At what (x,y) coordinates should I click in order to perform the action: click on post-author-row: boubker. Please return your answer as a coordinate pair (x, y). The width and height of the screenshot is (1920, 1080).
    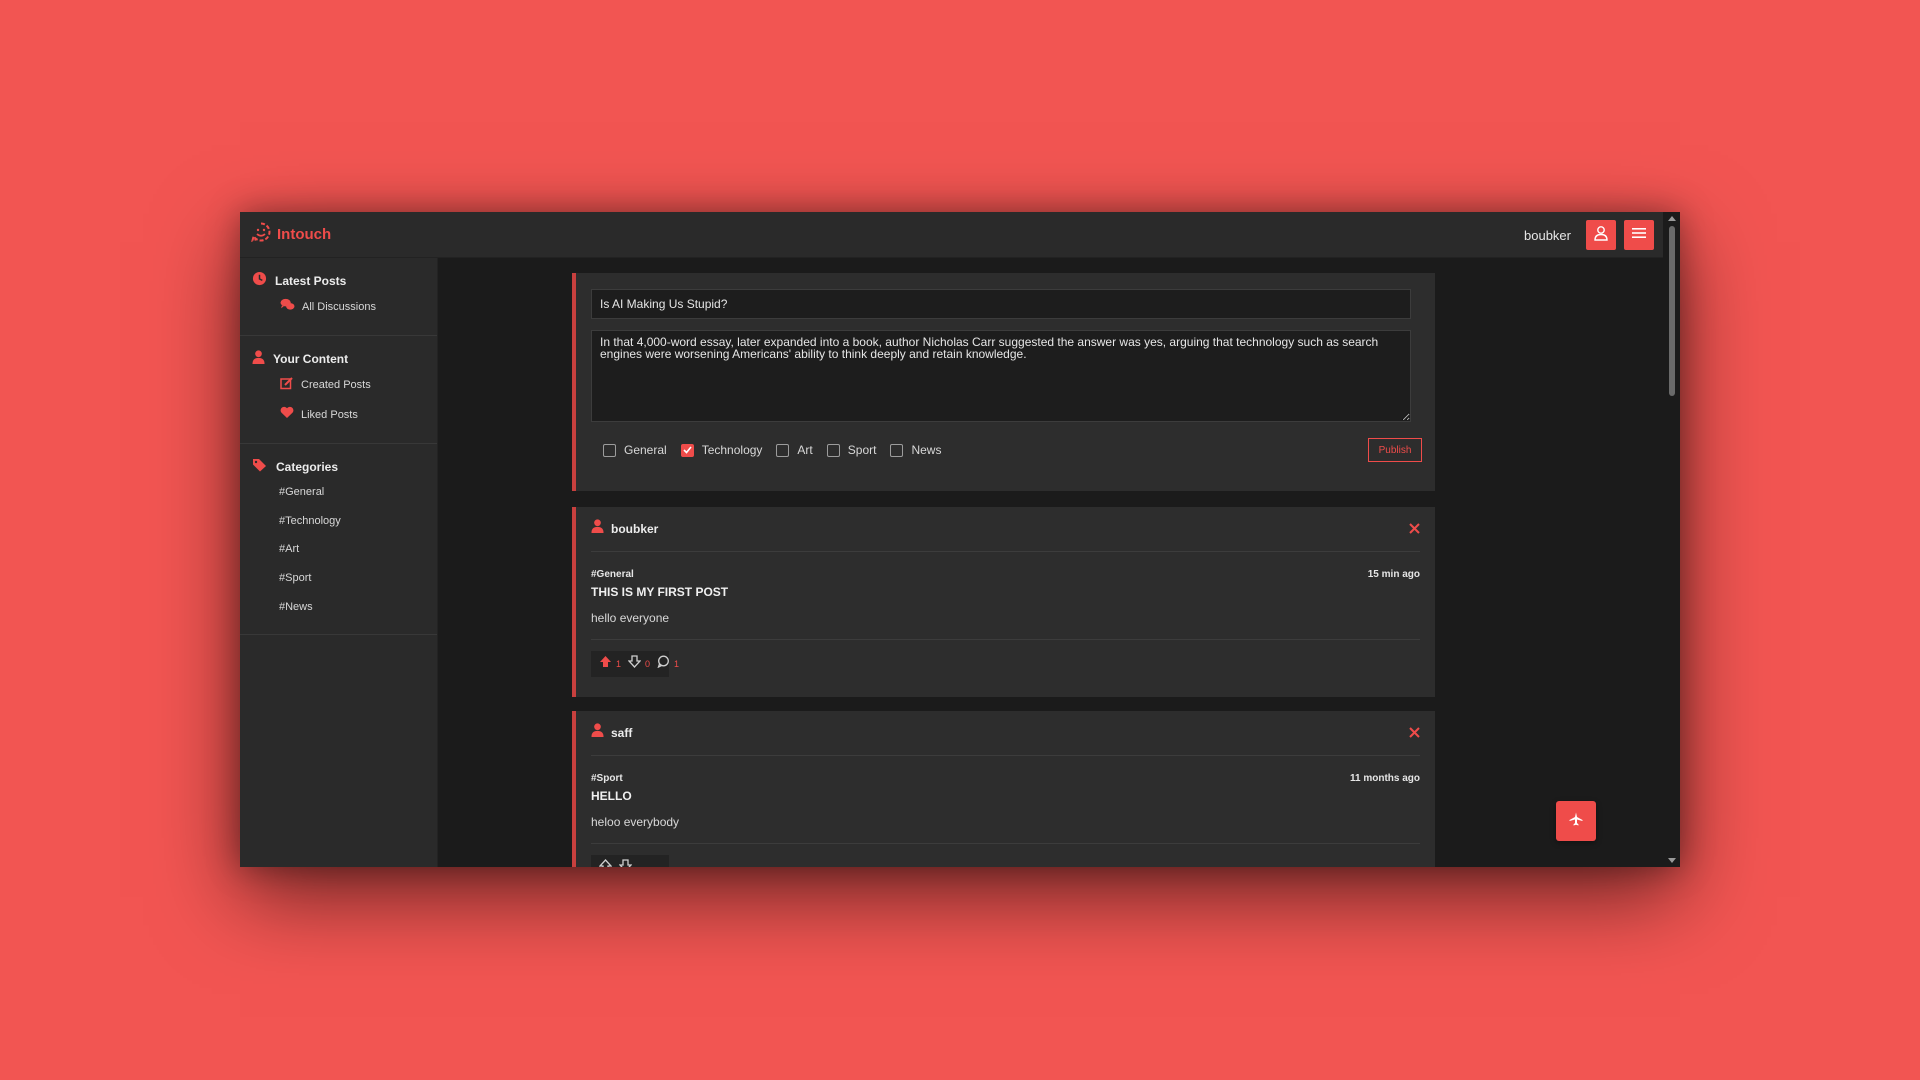
    Looking at the image, I should click on (624, 528).